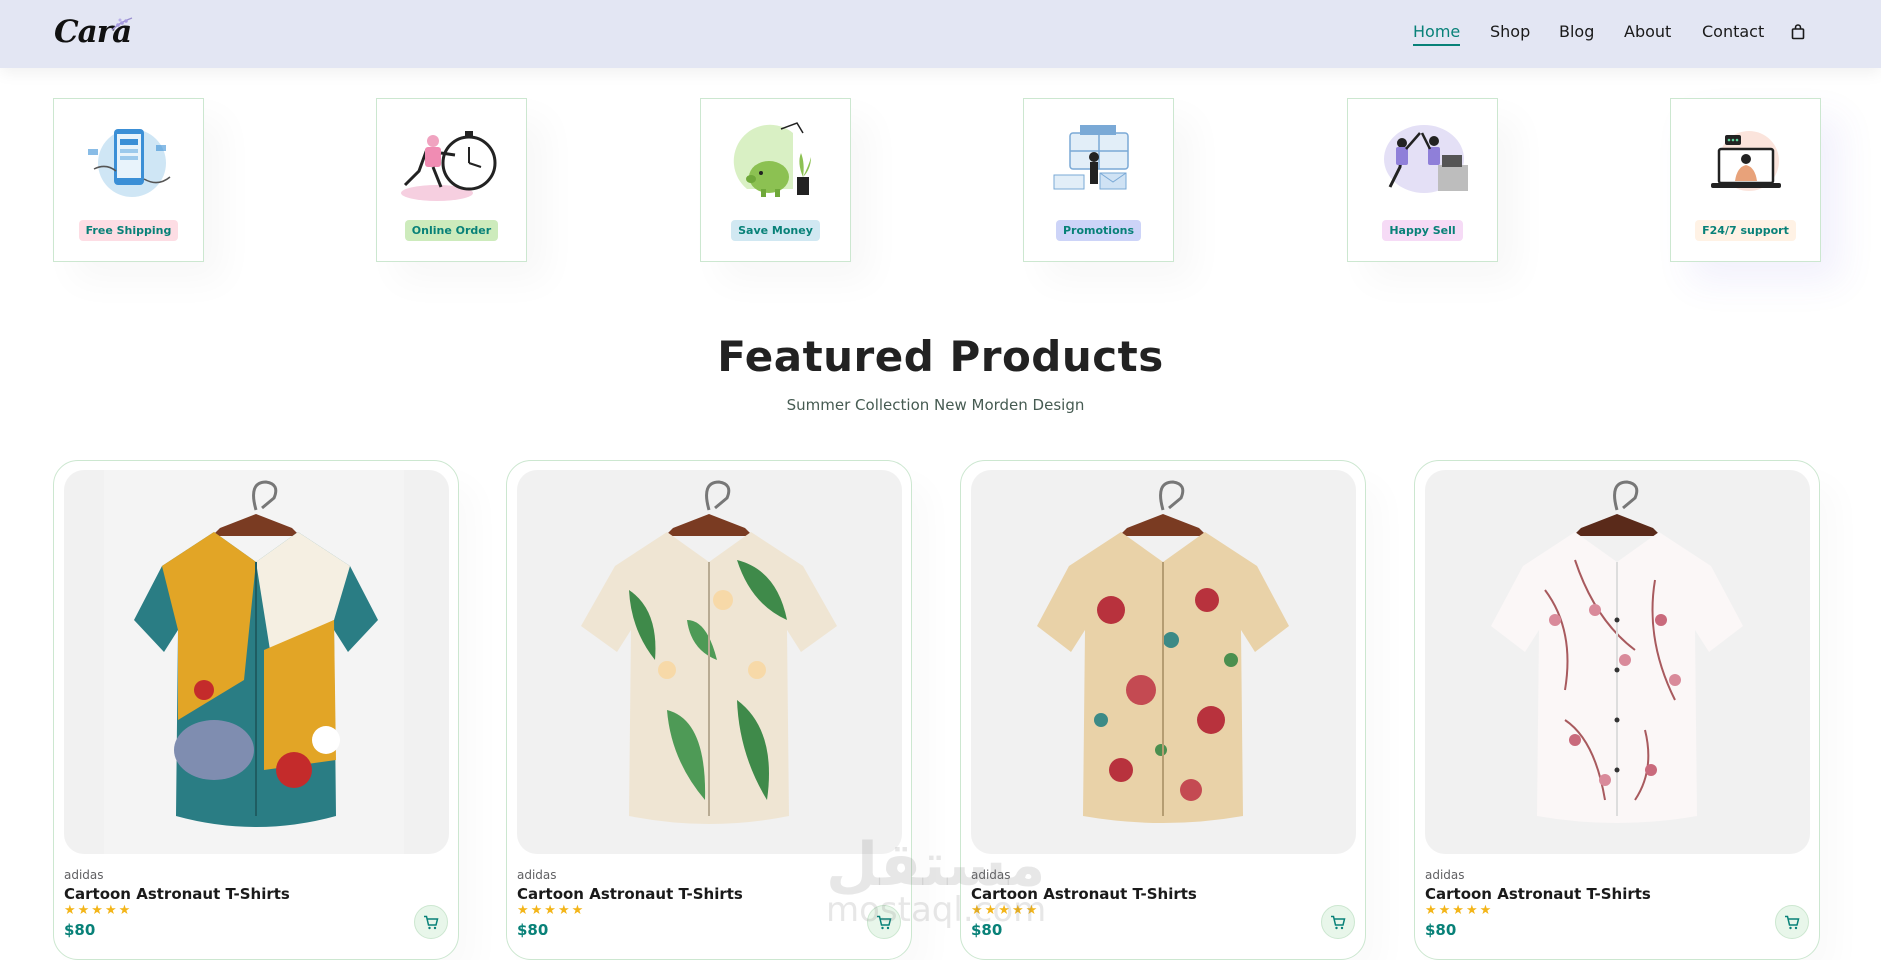  I want to click on phone-delivery-illustration, so click(129, 163).